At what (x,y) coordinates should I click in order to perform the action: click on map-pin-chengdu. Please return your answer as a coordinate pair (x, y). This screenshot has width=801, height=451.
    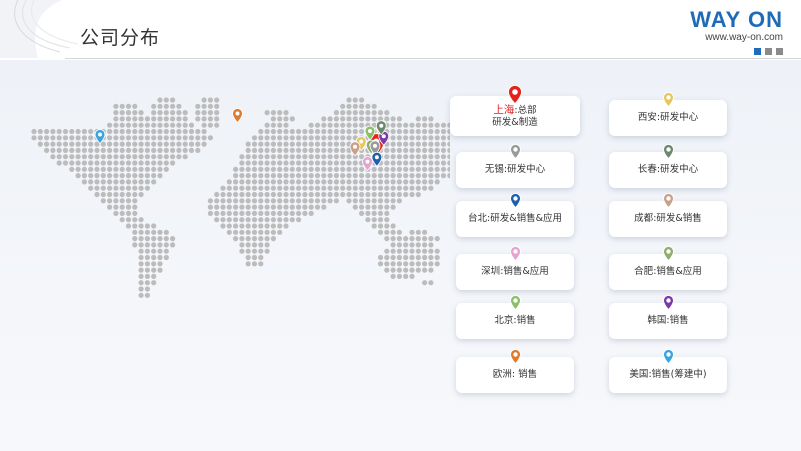
    Looking at the image, I should click on (355, 149).